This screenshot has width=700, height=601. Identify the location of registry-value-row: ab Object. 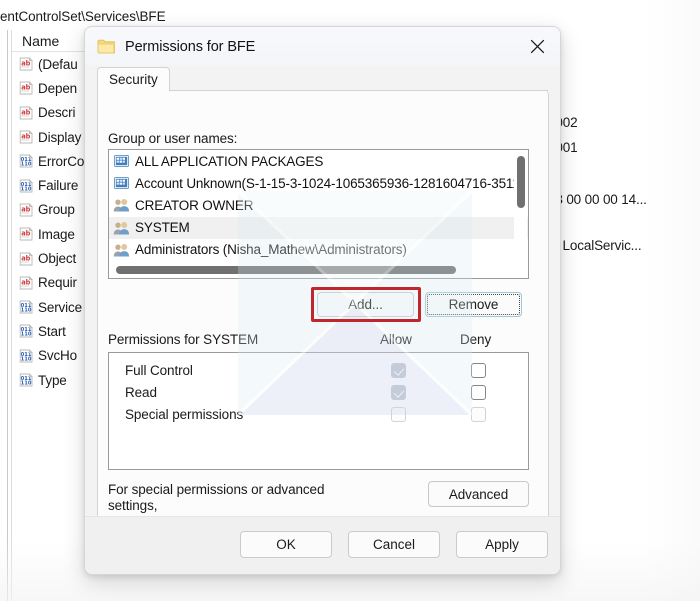
(52, 258).